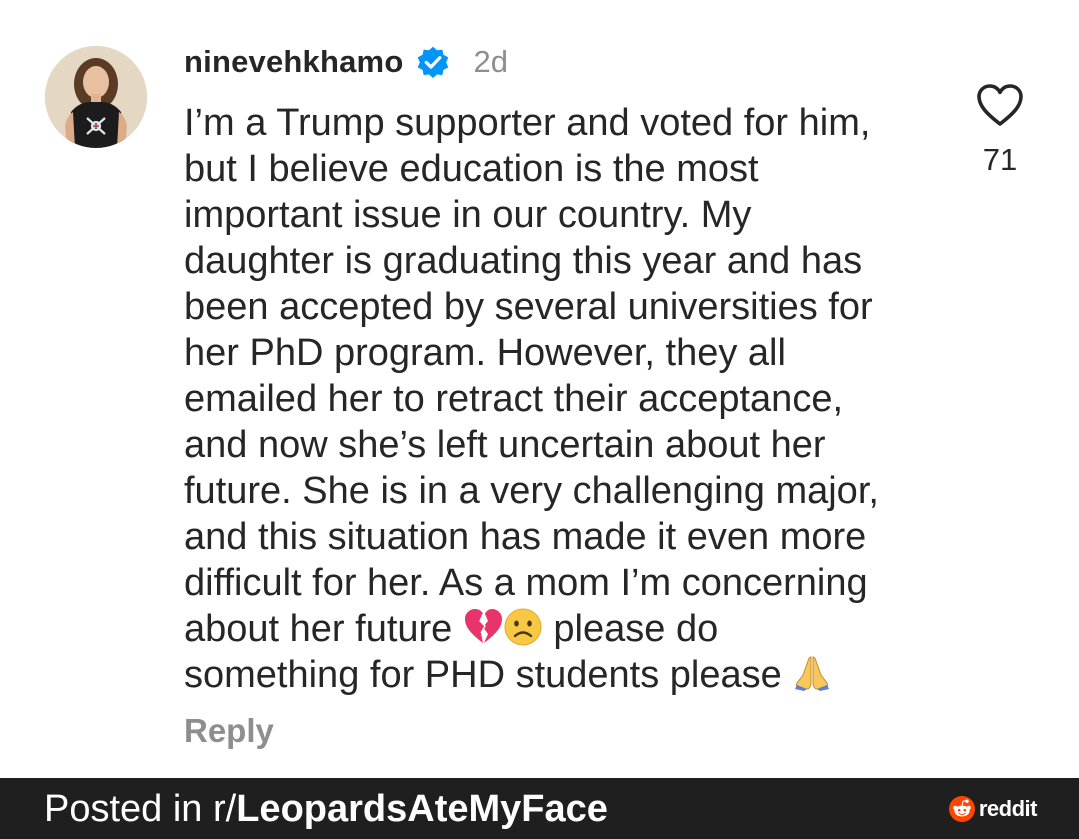 Image resolution: width=1079 pixels, height=839 pixels. I want to click on reddit-footer-banner: Posted in r/LeopardsAteMyFace reddit, so click(539, 808).